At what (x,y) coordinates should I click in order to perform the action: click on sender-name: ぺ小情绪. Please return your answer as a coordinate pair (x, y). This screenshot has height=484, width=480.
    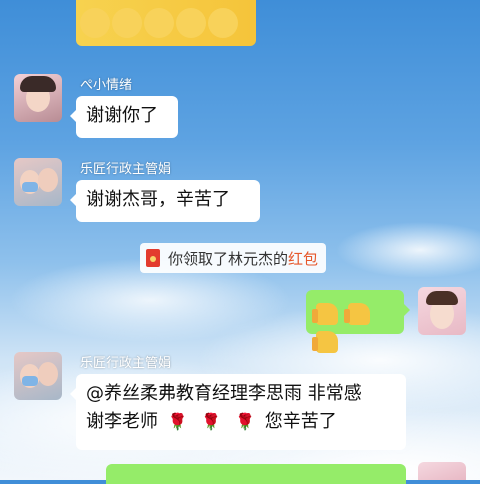
    Looking at the image, I should click on (106, 85).